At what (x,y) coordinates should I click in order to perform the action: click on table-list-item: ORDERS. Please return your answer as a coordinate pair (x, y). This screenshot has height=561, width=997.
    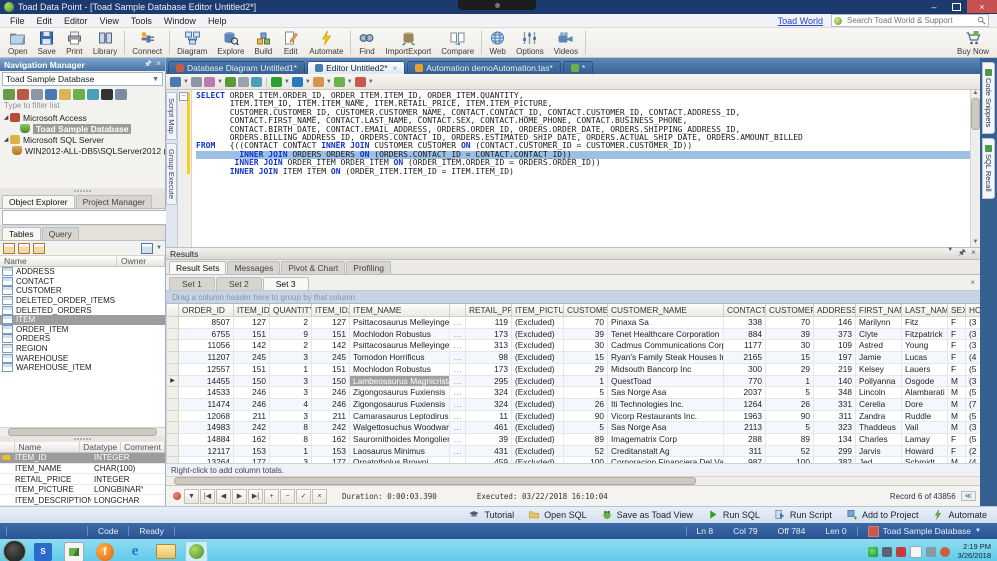
    Looking at the image, I should click on (82, 339).